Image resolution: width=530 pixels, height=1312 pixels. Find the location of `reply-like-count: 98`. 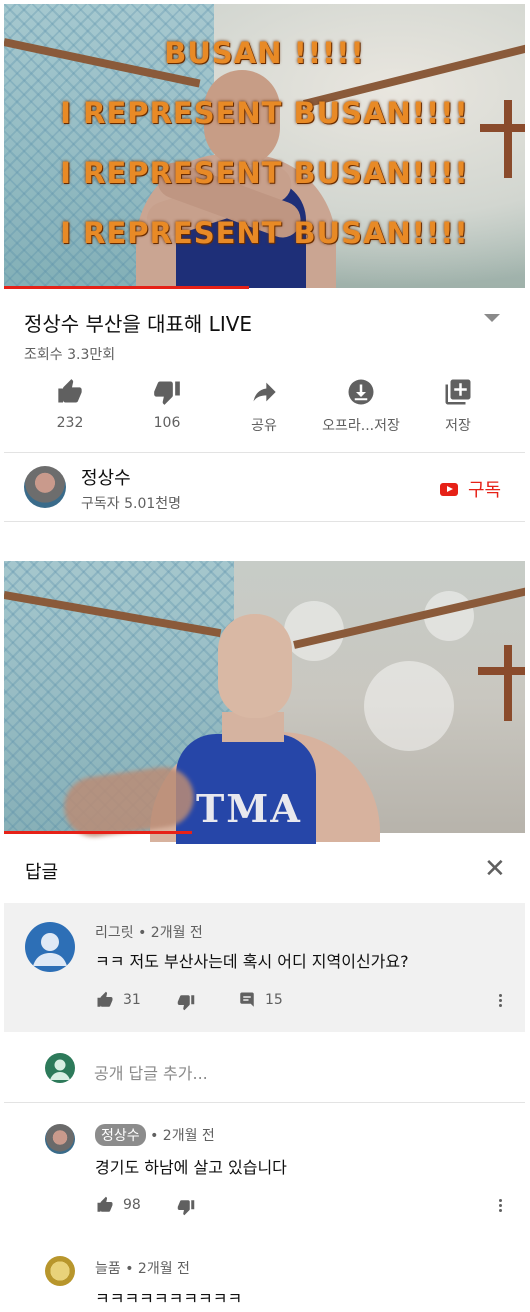

reply-like-count: 98 is located at coordinates (132, 1205).